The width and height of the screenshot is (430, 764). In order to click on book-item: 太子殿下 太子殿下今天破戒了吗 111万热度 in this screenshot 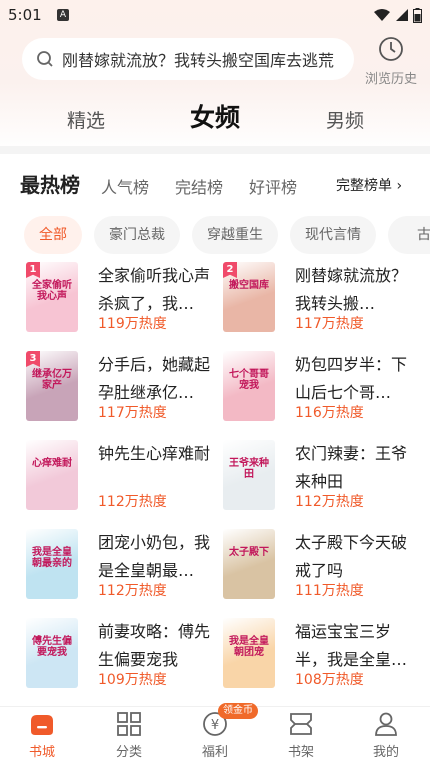, I will do `click(323, 568)`.